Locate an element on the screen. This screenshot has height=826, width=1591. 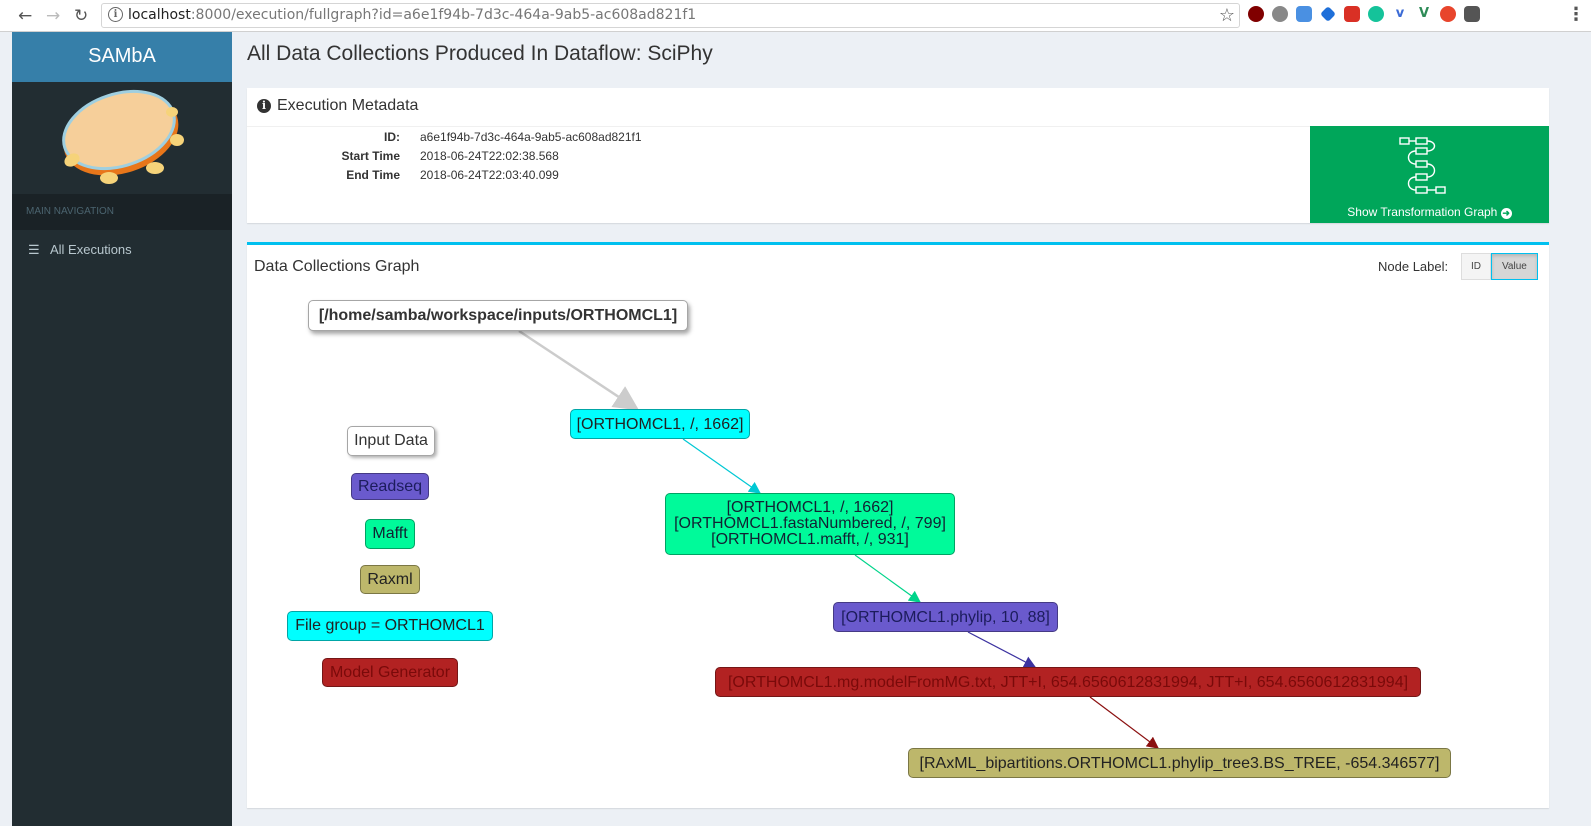
metadata-header: i Execution Metadata is located at coordinates (898, 107).